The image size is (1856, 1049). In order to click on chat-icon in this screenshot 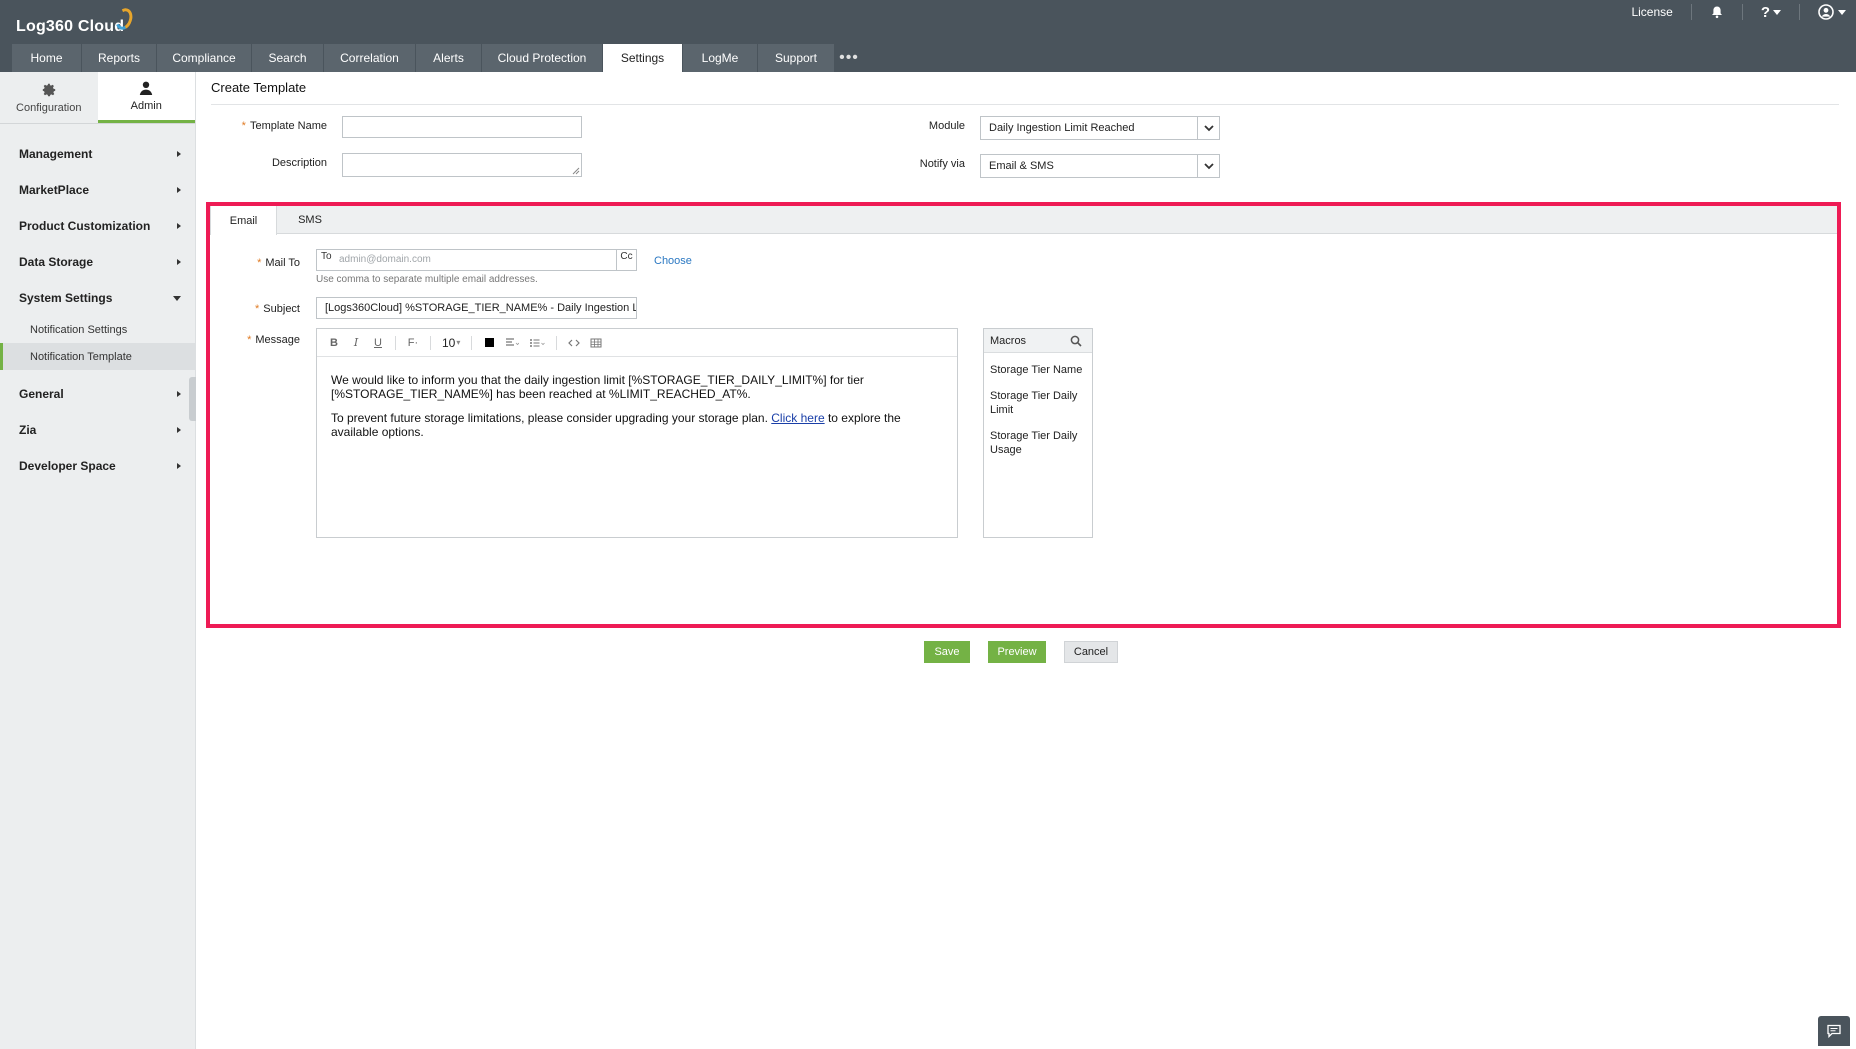, I will do `click(1834, 1031)`.